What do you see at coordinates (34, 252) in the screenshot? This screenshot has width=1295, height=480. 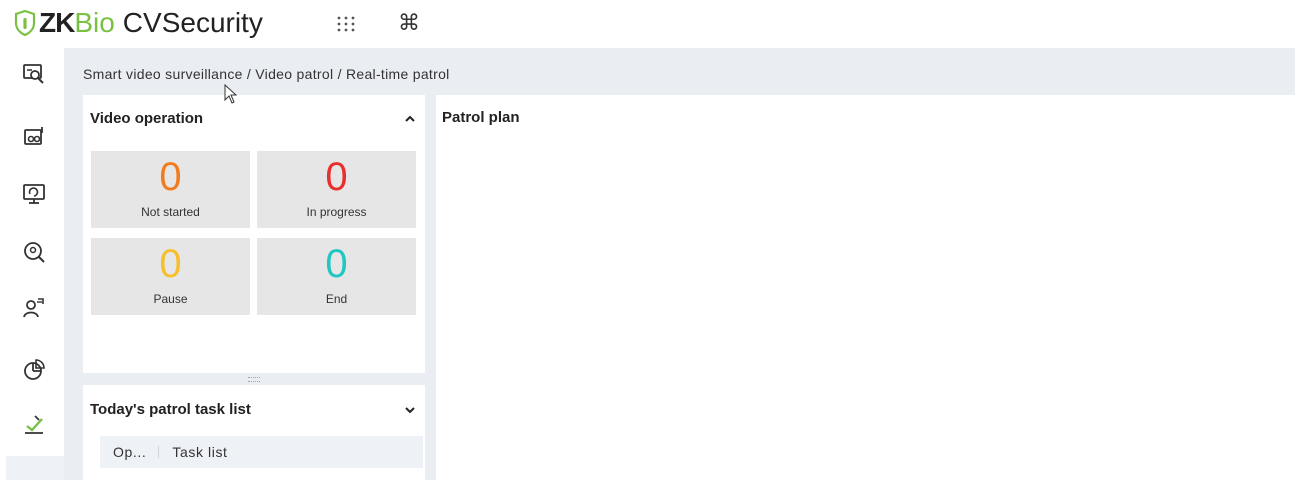 I see `face-search-icon` at bounding box center [34, 252].